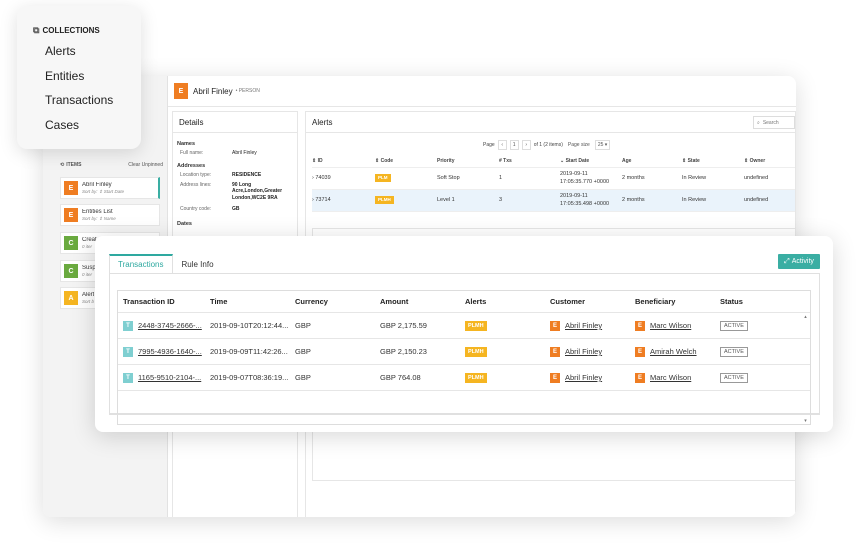 The width and height of the screenshot is (860, 552). I want to click on items-label: ⟲ ITEMS, so click(71, 165).